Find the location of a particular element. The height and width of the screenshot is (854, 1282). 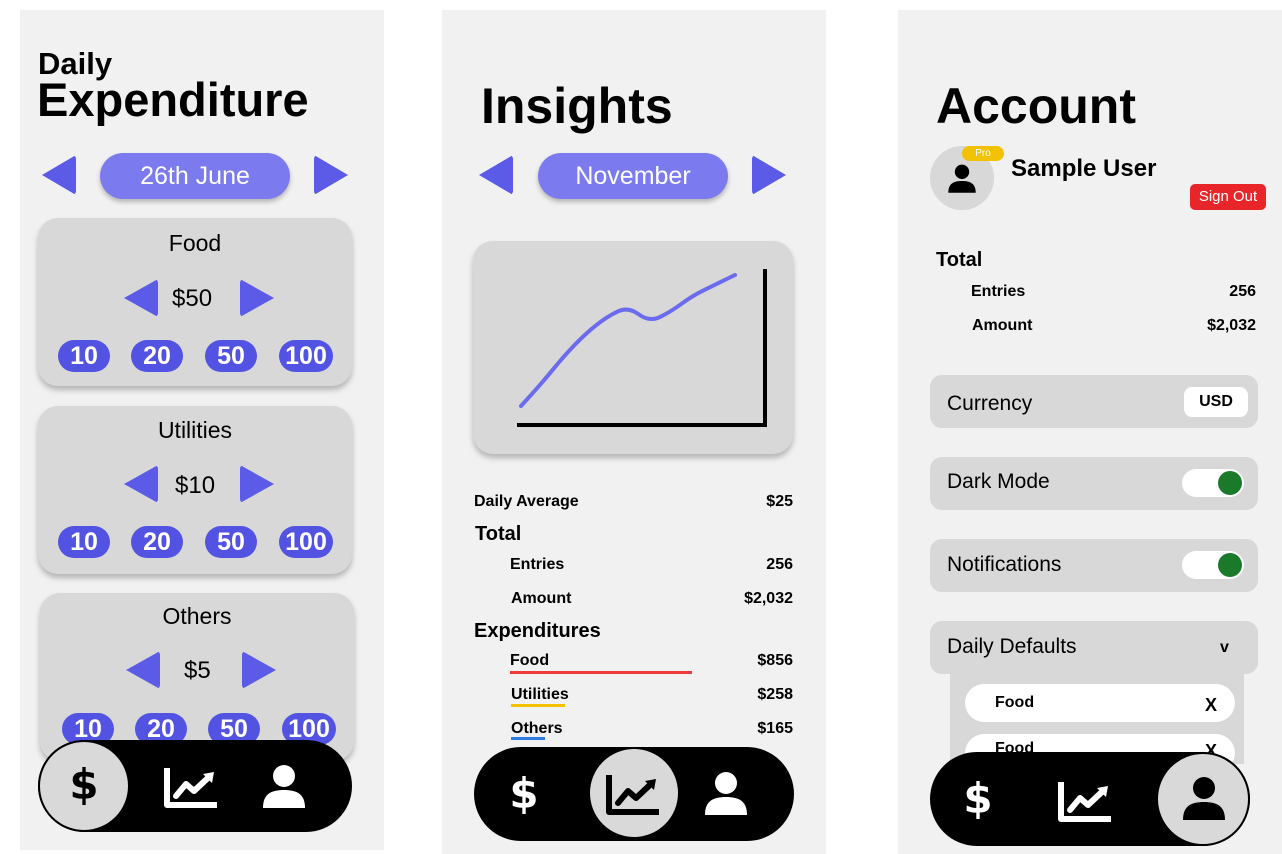

category-card-utilities: Utilities $10 10 20 50 100 is located at coordinates (195, 490).